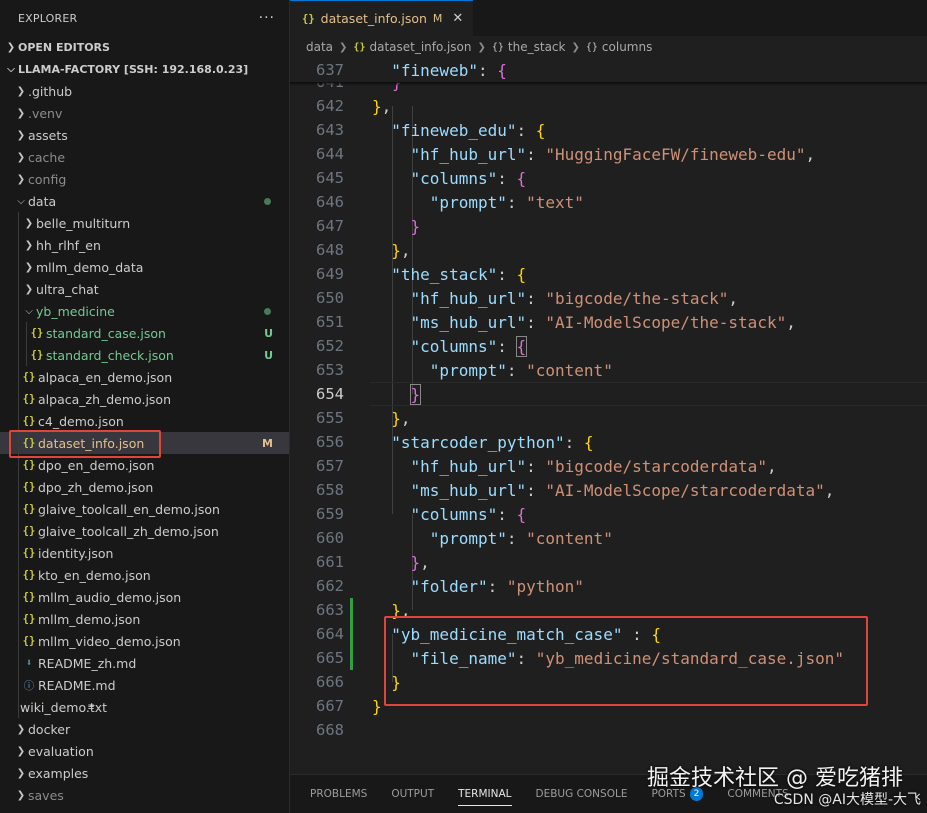 The height and width of the screenshot is (813, 927). I want to click on tree-folder-saves: ❯ saves, so click(144, 795).